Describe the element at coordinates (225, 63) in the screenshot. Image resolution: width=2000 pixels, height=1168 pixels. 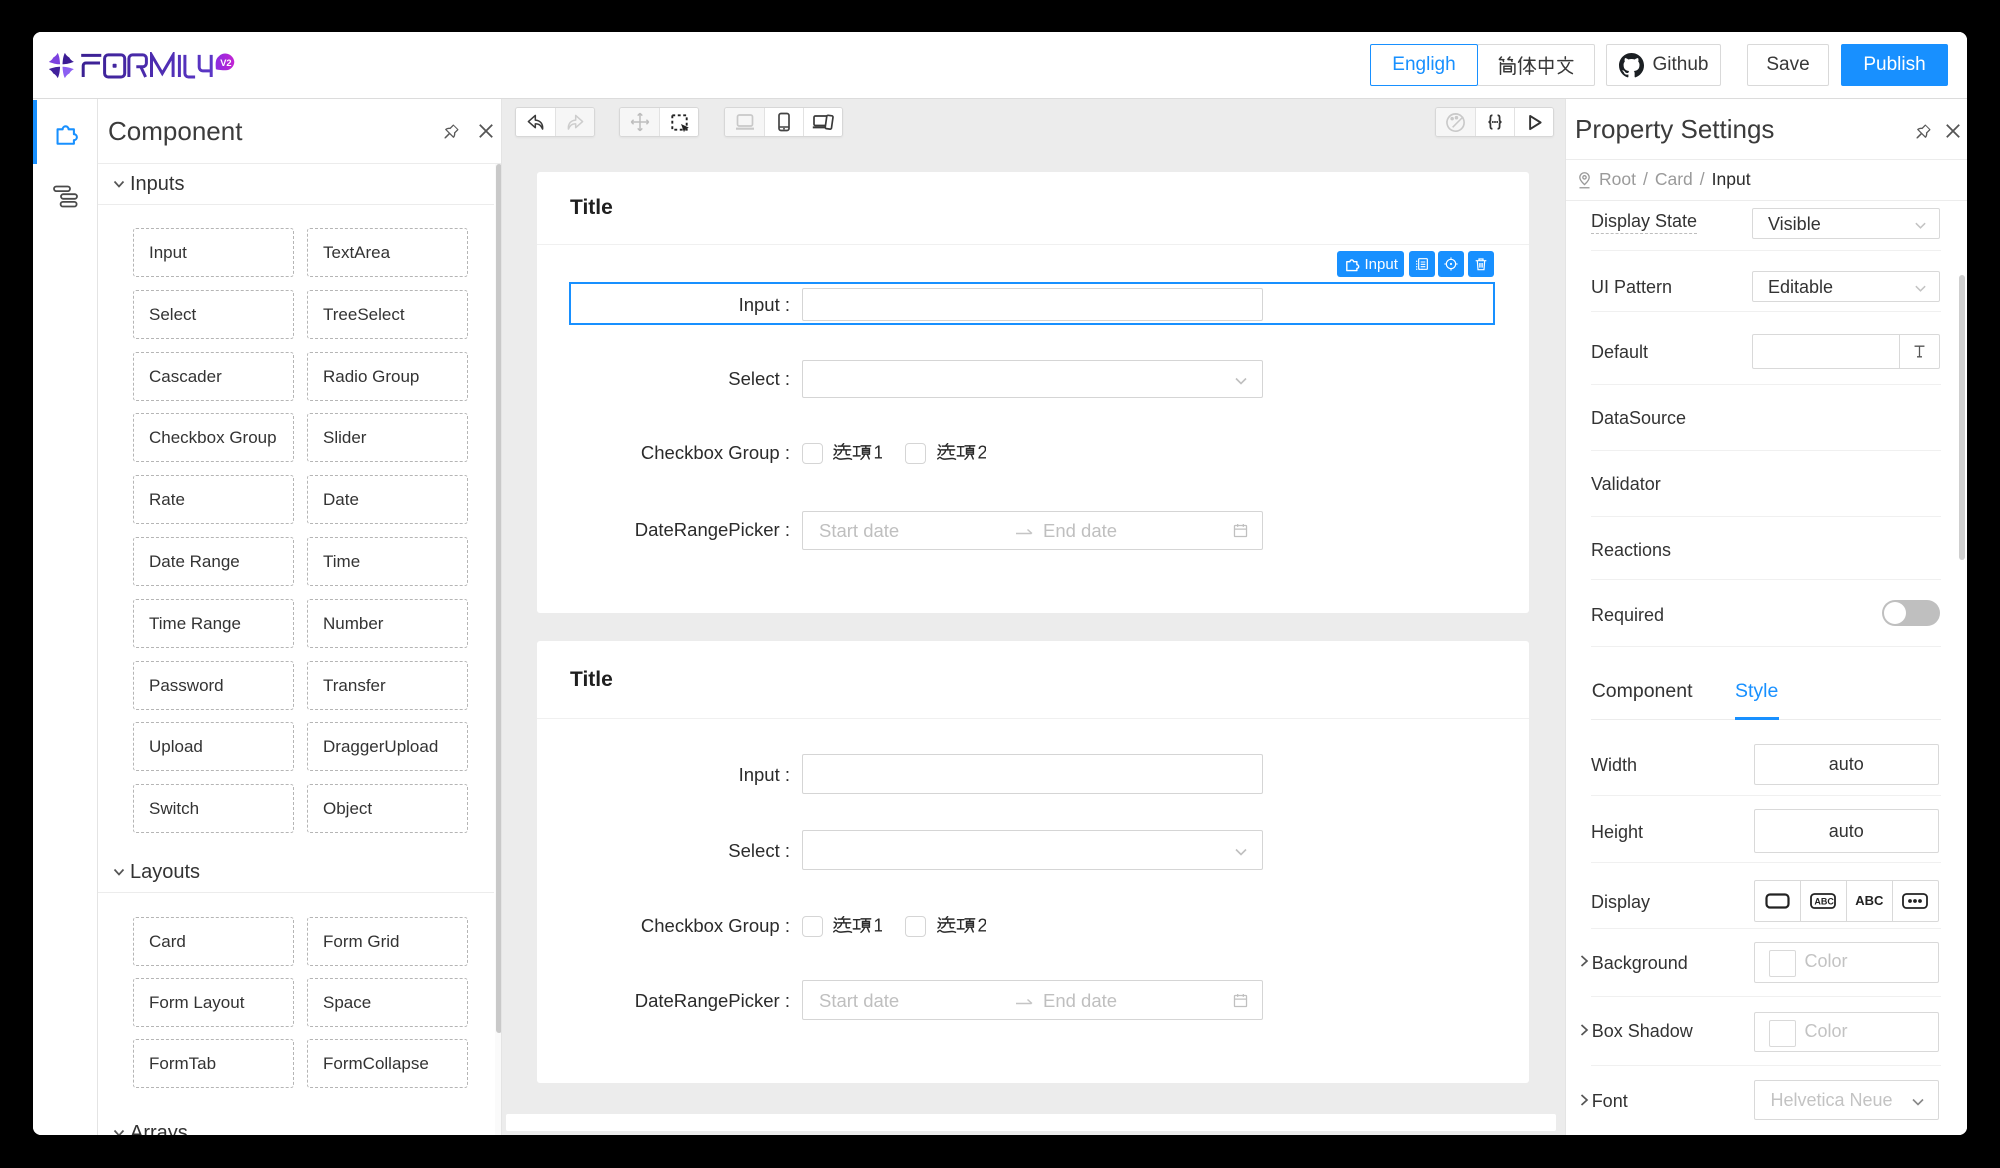
I see `svg-text: V2` at that location.